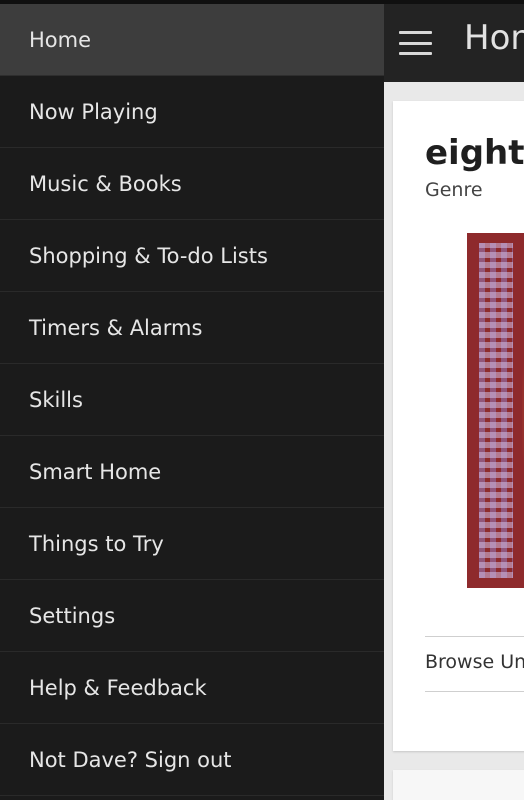 This screenshot has width=524, height=800. What do you see at coordinates (458, 785) in the screenshot?
I see `next-card` at bounding box center [458, 785].